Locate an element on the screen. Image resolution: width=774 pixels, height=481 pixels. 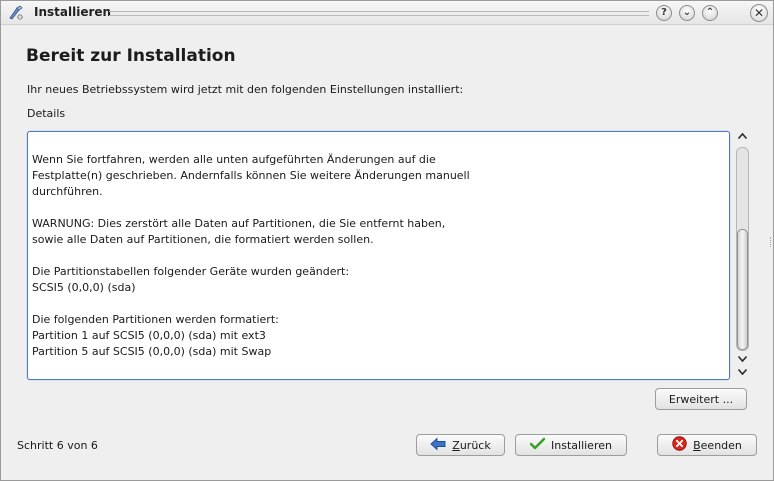
scrollbar-thumb is located at coordinates (742, 289).